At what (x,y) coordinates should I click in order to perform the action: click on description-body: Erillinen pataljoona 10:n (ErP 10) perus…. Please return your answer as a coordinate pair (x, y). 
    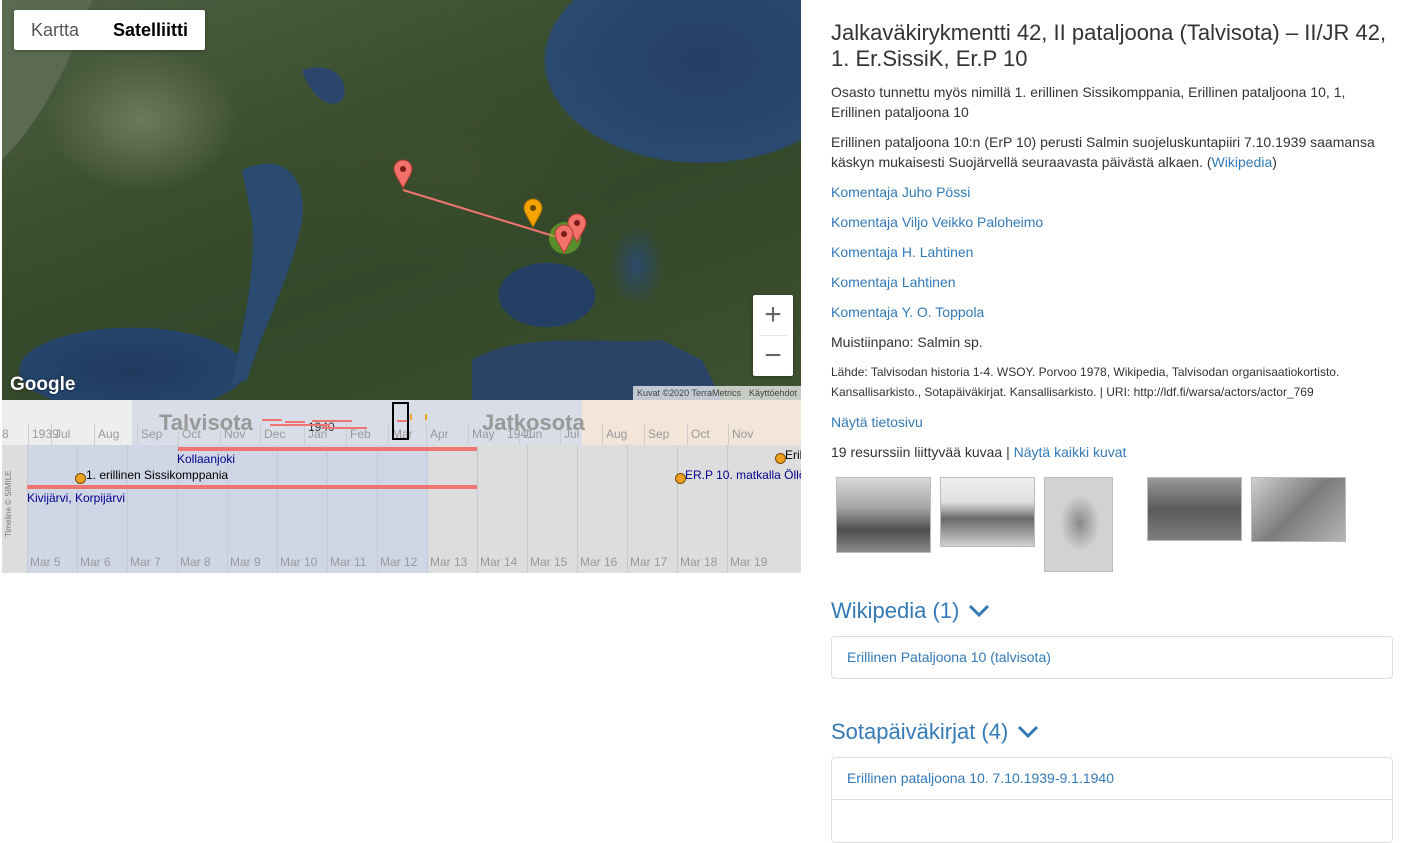
    Looking at the image, I should click on (1103, 152).